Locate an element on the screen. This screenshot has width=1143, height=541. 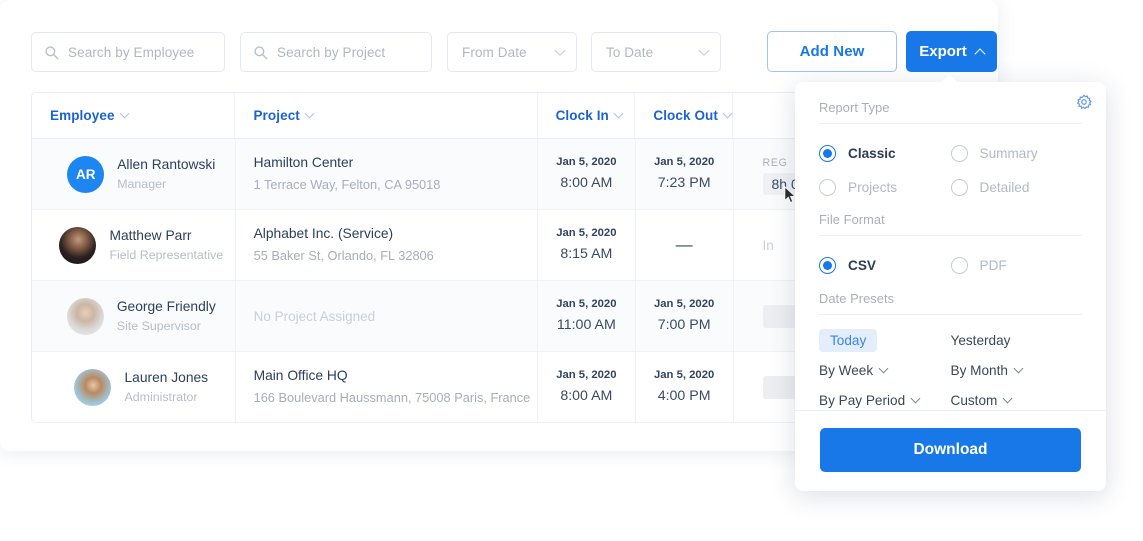
date-preset-by-pay-period-label: By Pay Period is located at coordinates (862, 400).